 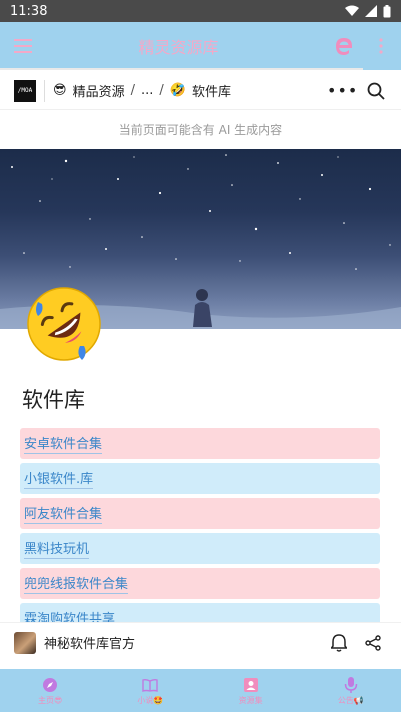 I want to click on search-icon, so click(x=376, y=91).